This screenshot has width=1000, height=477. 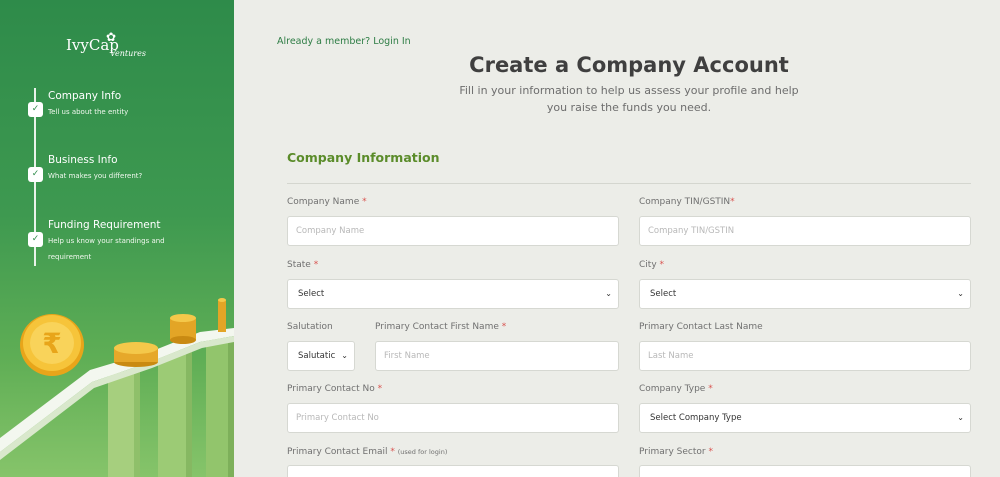 I want to click on primary-sector-select, so click(x=805, y=471).